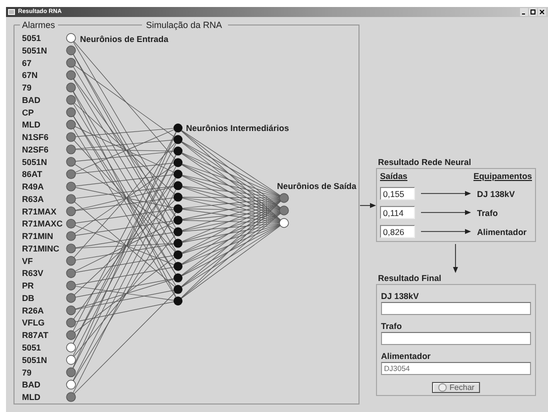 Image resolution: width=548 pixels, height=412 pixels. I want to click on hidden-layer-label: Neurônios Intermediários, so click(237, 128).